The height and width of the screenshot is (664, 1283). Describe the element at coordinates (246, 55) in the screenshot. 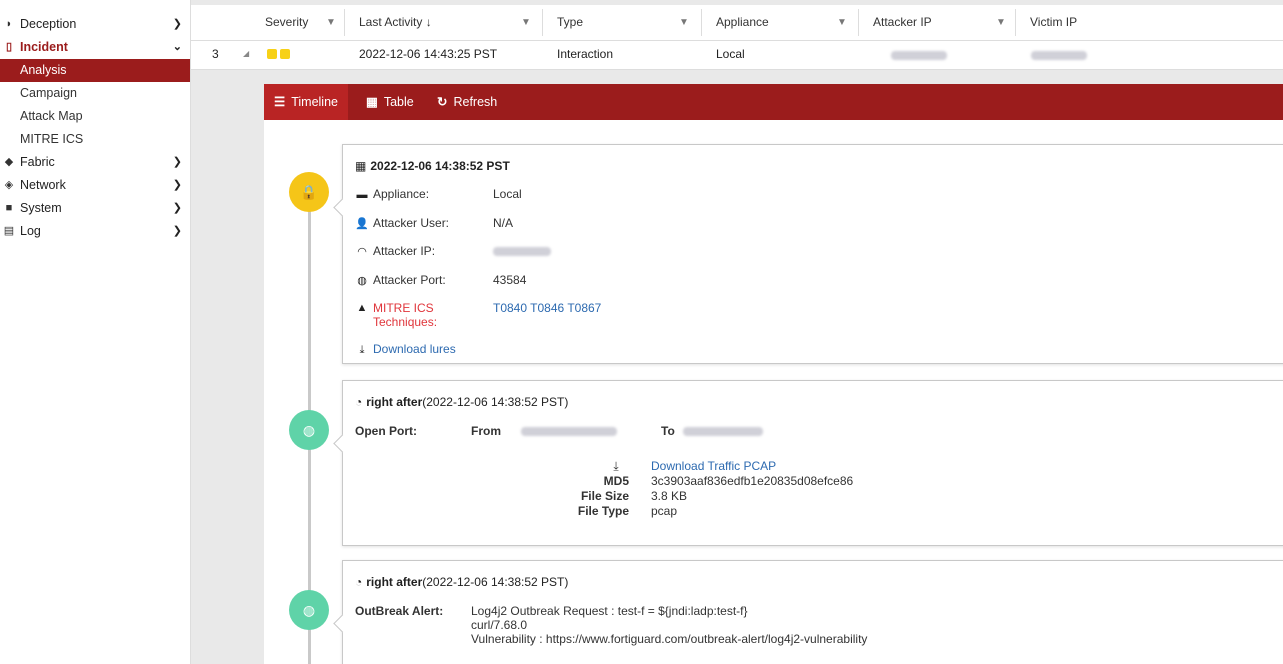

I see `expand-toggle-icon: ◢` at that location.